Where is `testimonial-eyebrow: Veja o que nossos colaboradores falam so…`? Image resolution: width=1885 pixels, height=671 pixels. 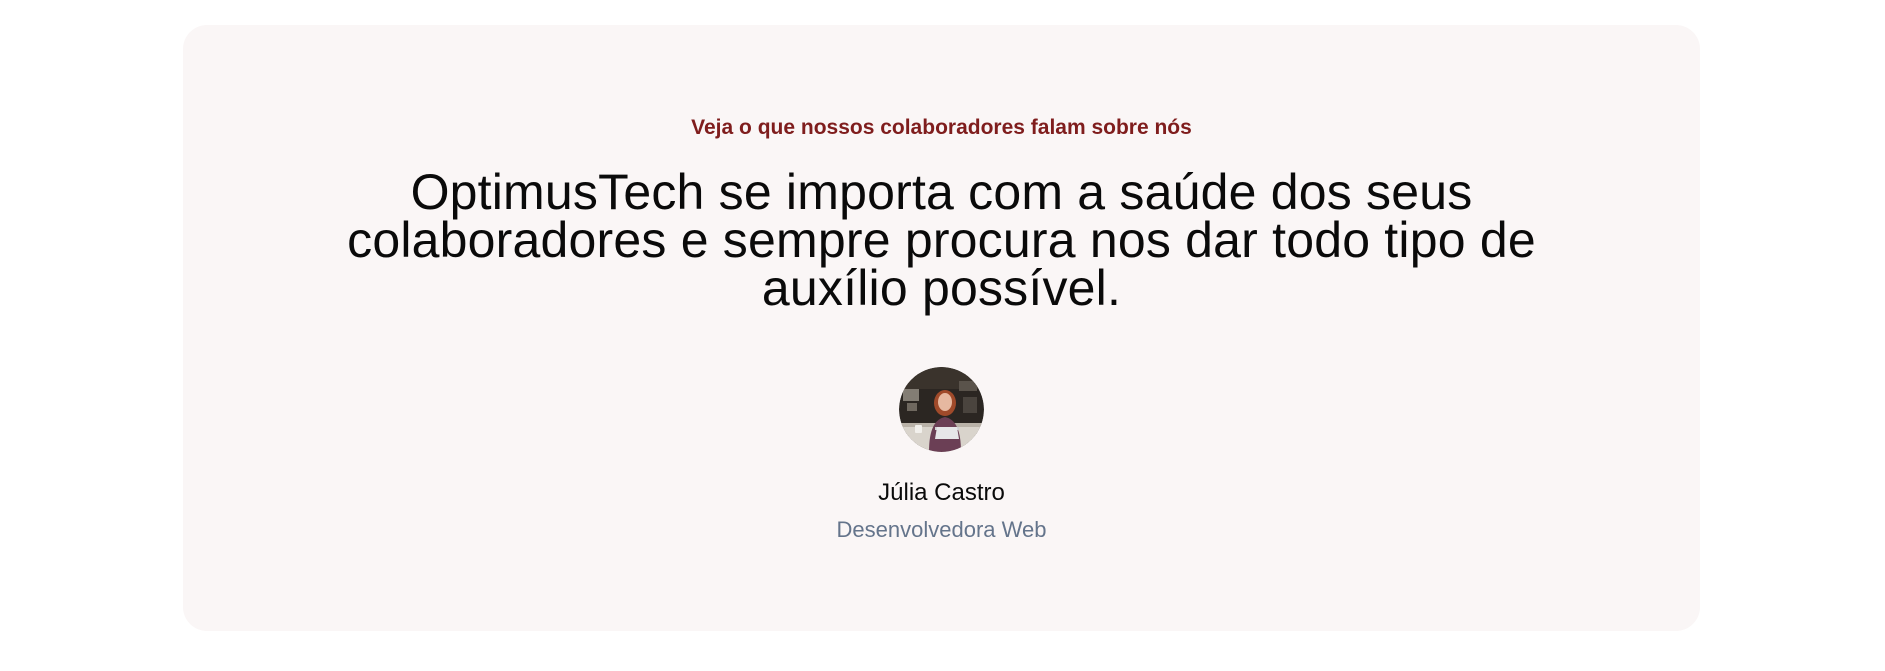 testimonial-eyebrow: Veja o que nossos colaboradores falam so… is located at coordinates (941, 127).